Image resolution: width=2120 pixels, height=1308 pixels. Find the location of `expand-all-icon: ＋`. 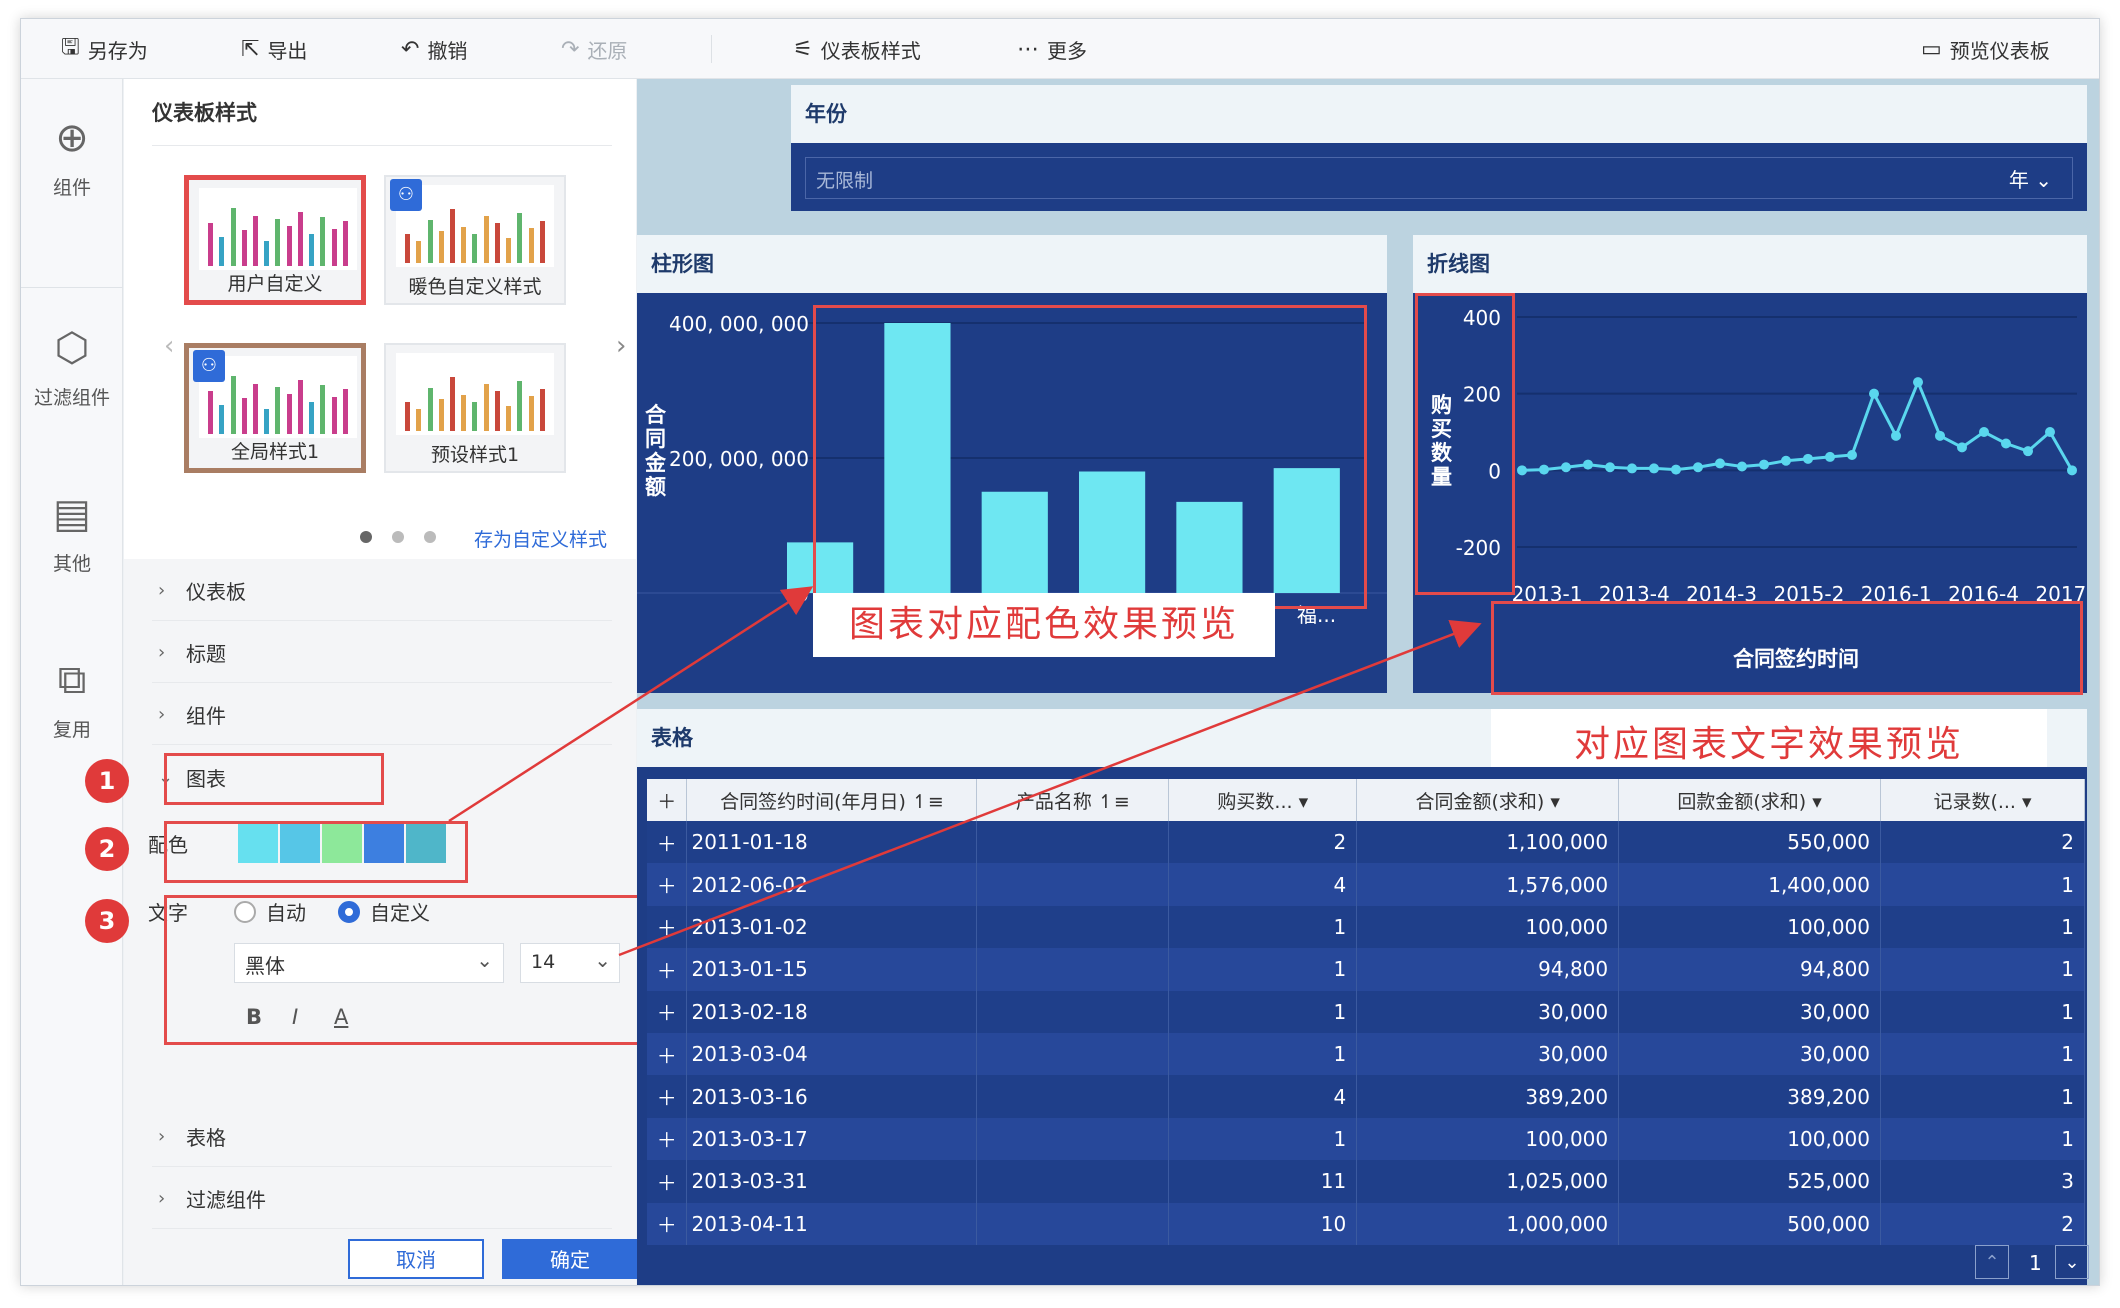

expand-all-icon: ＋ is located at coordinates (667, 800).